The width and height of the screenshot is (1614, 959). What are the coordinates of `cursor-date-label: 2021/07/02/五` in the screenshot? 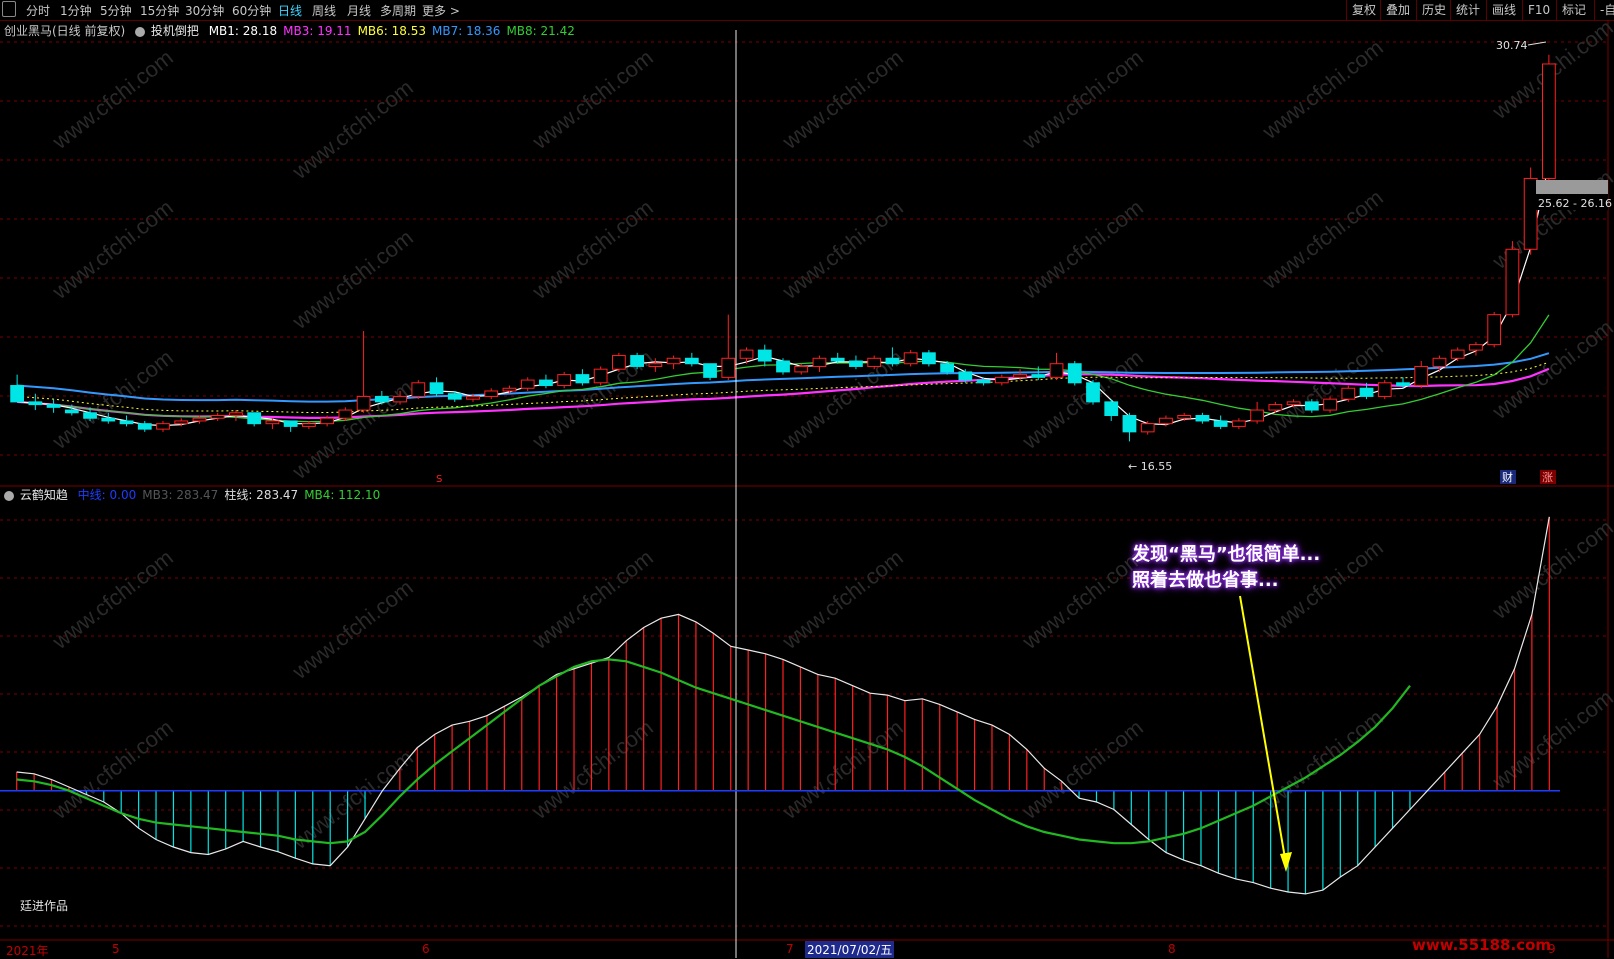 It's located at (850, 949).